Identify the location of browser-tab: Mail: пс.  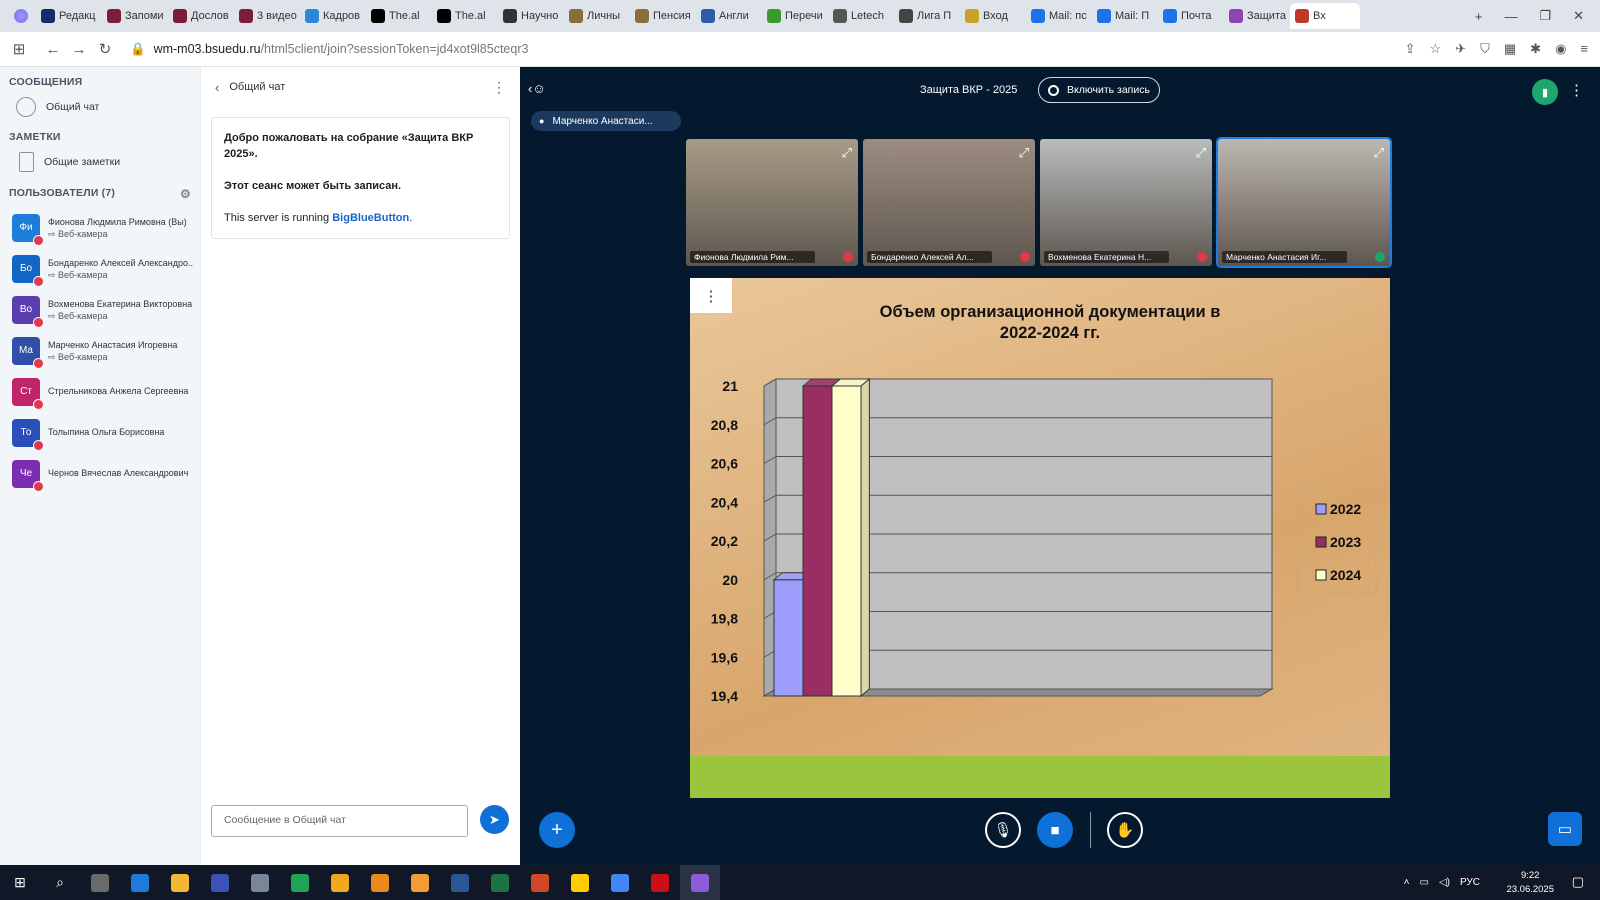
(1059, 16).